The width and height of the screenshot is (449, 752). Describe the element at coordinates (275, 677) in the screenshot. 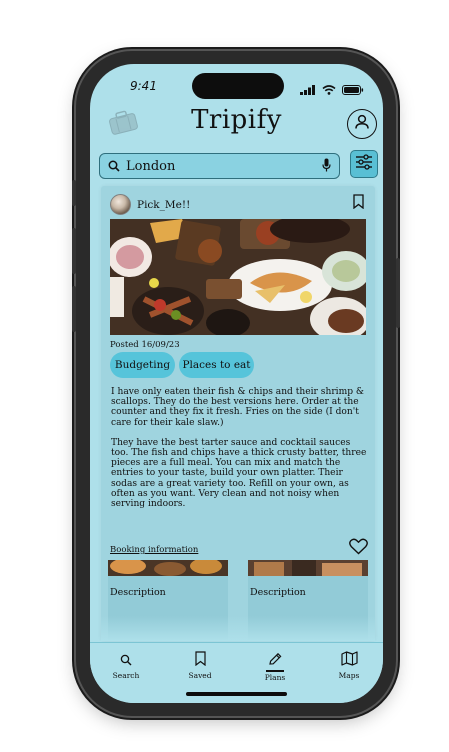

I see `nav-plans-label: Plans` at that location.